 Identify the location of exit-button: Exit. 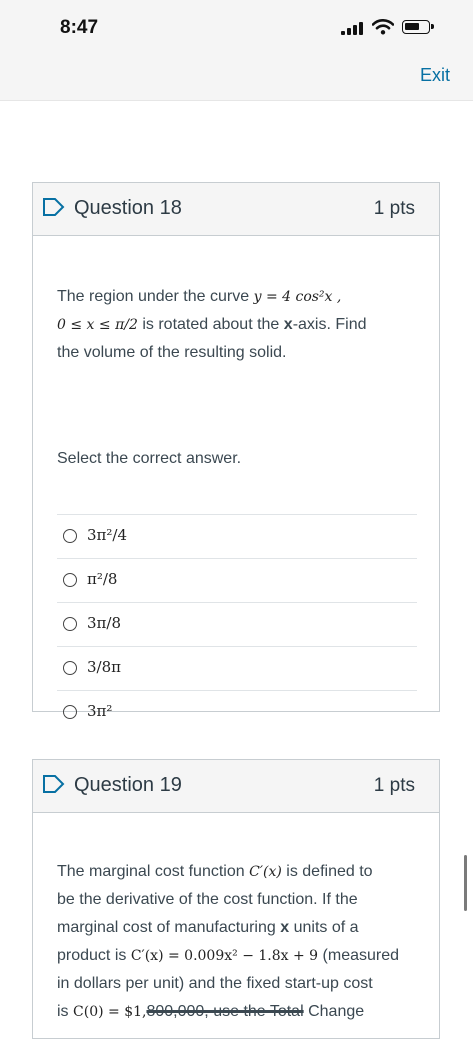
(435, 75).